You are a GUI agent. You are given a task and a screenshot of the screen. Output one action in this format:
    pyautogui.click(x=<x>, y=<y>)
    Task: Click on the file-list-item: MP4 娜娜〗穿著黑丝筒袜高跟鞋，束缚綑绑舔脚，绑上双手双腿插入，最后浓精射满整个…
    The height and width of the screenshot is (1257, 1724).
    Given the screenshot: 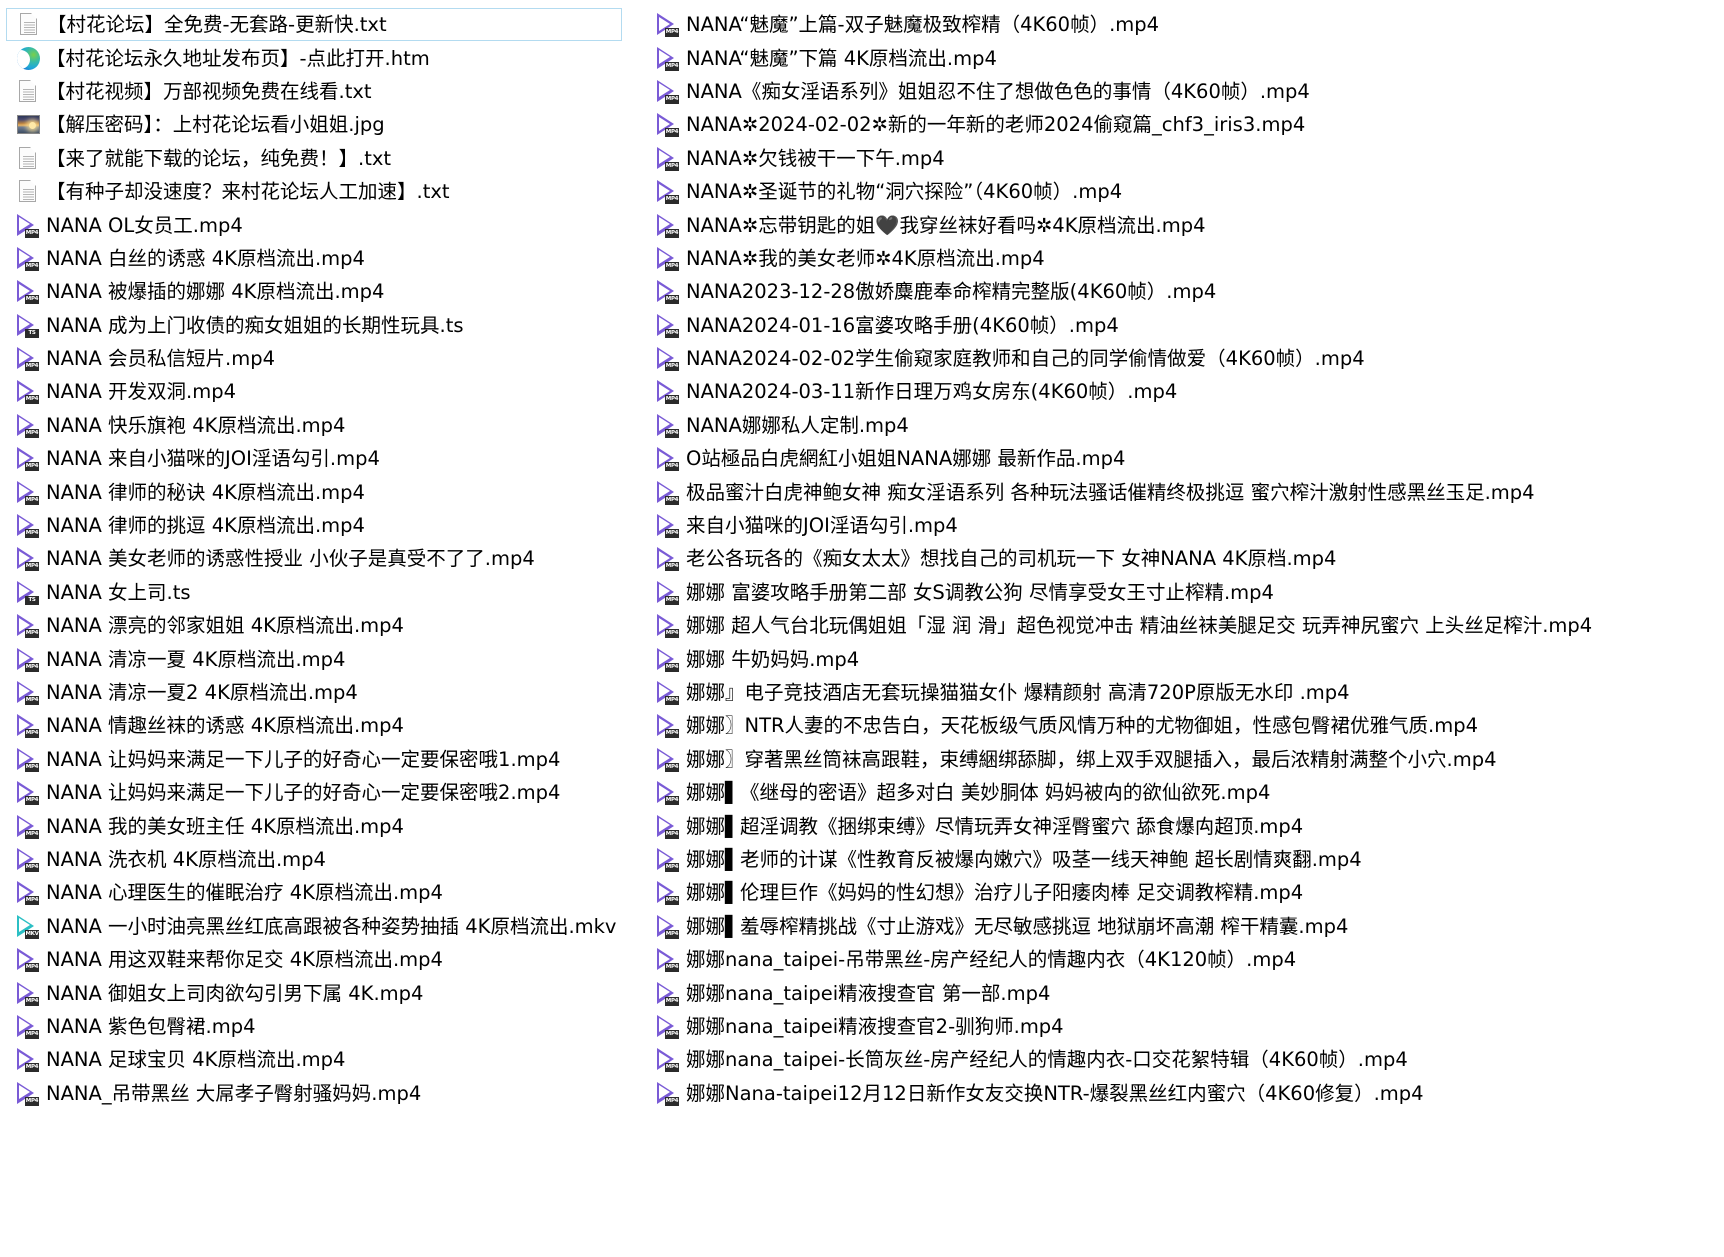 What is the action you would take?
    pyautogui.click(x=1185, y=759)
    